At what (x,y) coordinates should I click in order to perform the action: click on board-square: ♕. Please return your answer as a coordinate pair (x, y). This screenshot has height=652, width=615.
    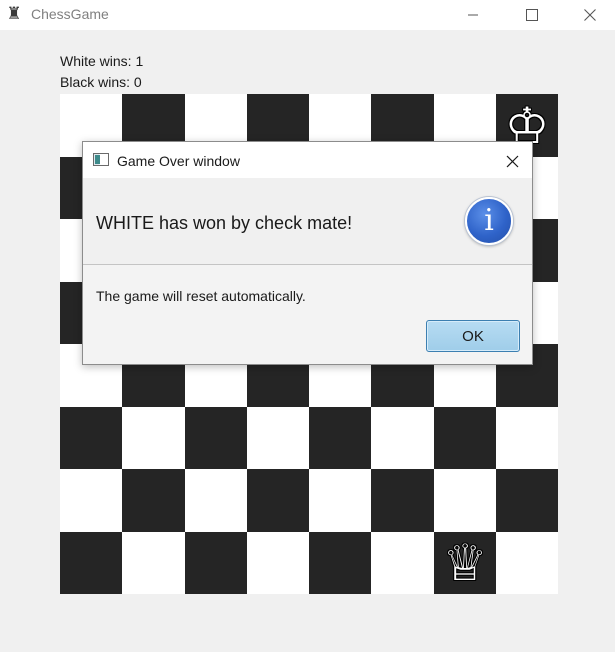
    Looking at the image, I should click on (465, 563).